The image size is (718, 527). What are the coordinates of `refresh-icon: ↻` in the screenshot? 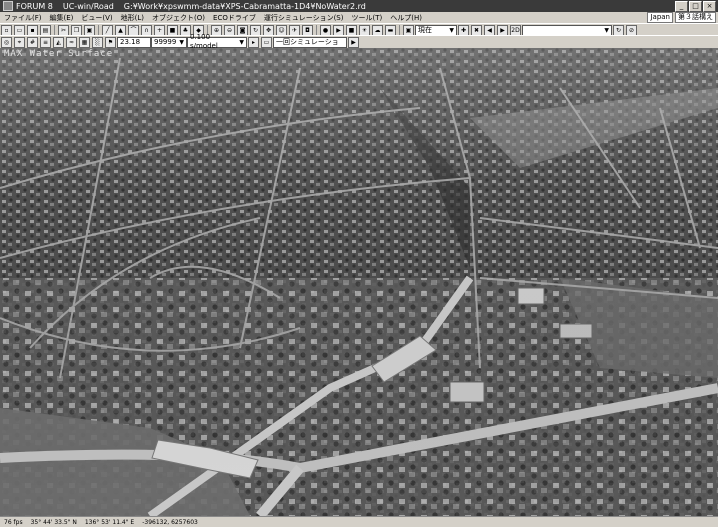 It's located at (618, 30).